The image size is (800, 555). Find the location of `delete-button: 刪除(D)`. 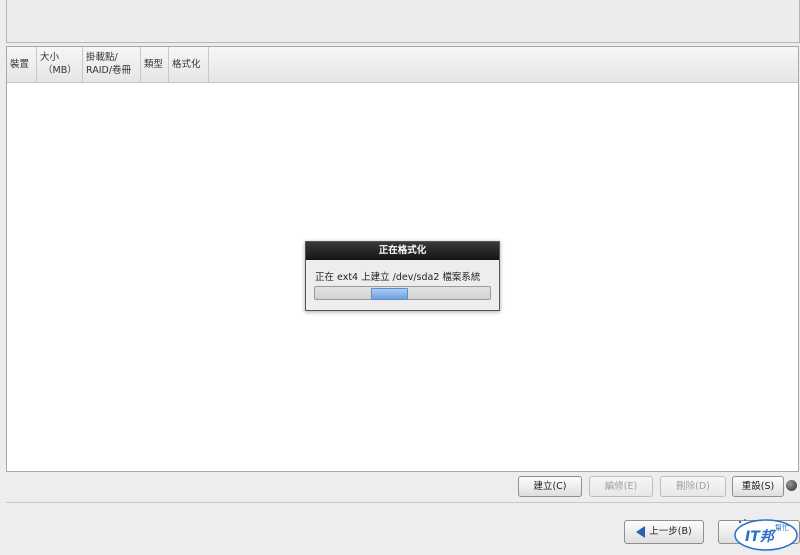

delete-button: 刪除(D) is located at coordinates (693, 486).